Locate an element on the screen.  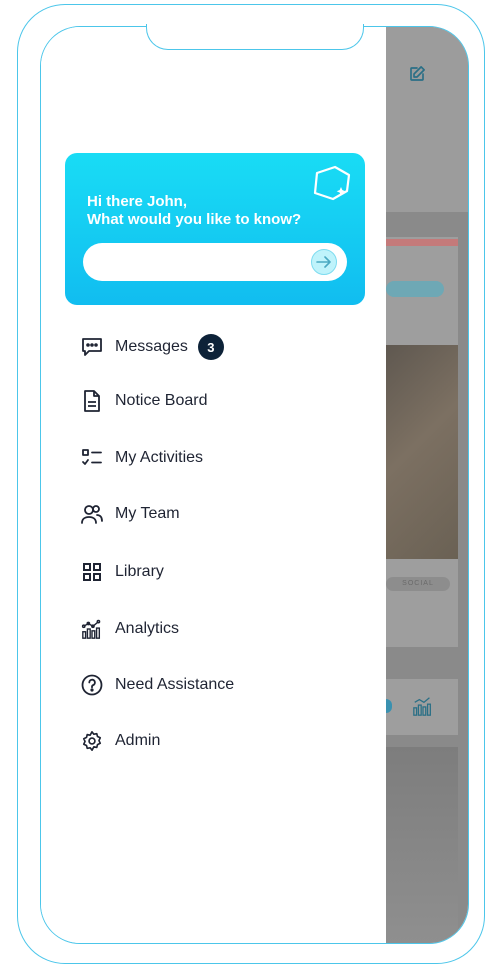
assistant-logo-icon is located at coordinates (332, 183).